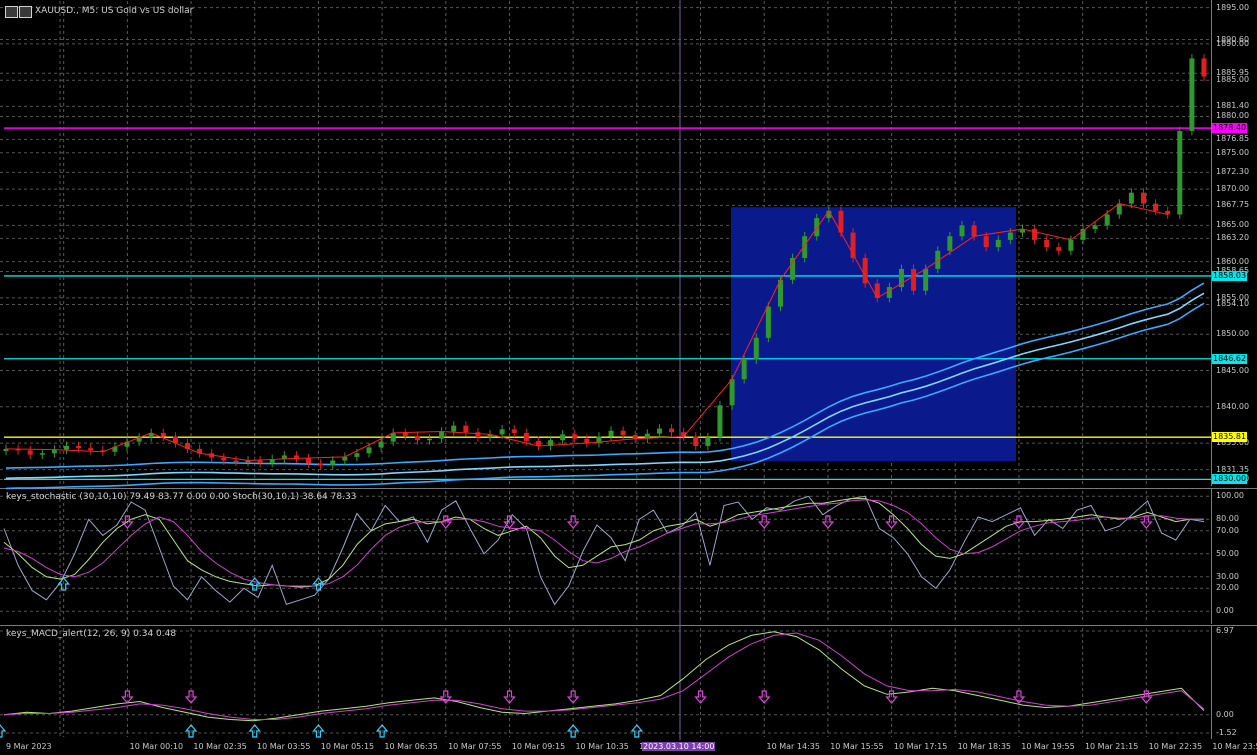  What do you see at coordinates (411, 746) in the screenshot?
I see `time-tick-label: 10 Mar 06:35` at bounding box center [411, 746].